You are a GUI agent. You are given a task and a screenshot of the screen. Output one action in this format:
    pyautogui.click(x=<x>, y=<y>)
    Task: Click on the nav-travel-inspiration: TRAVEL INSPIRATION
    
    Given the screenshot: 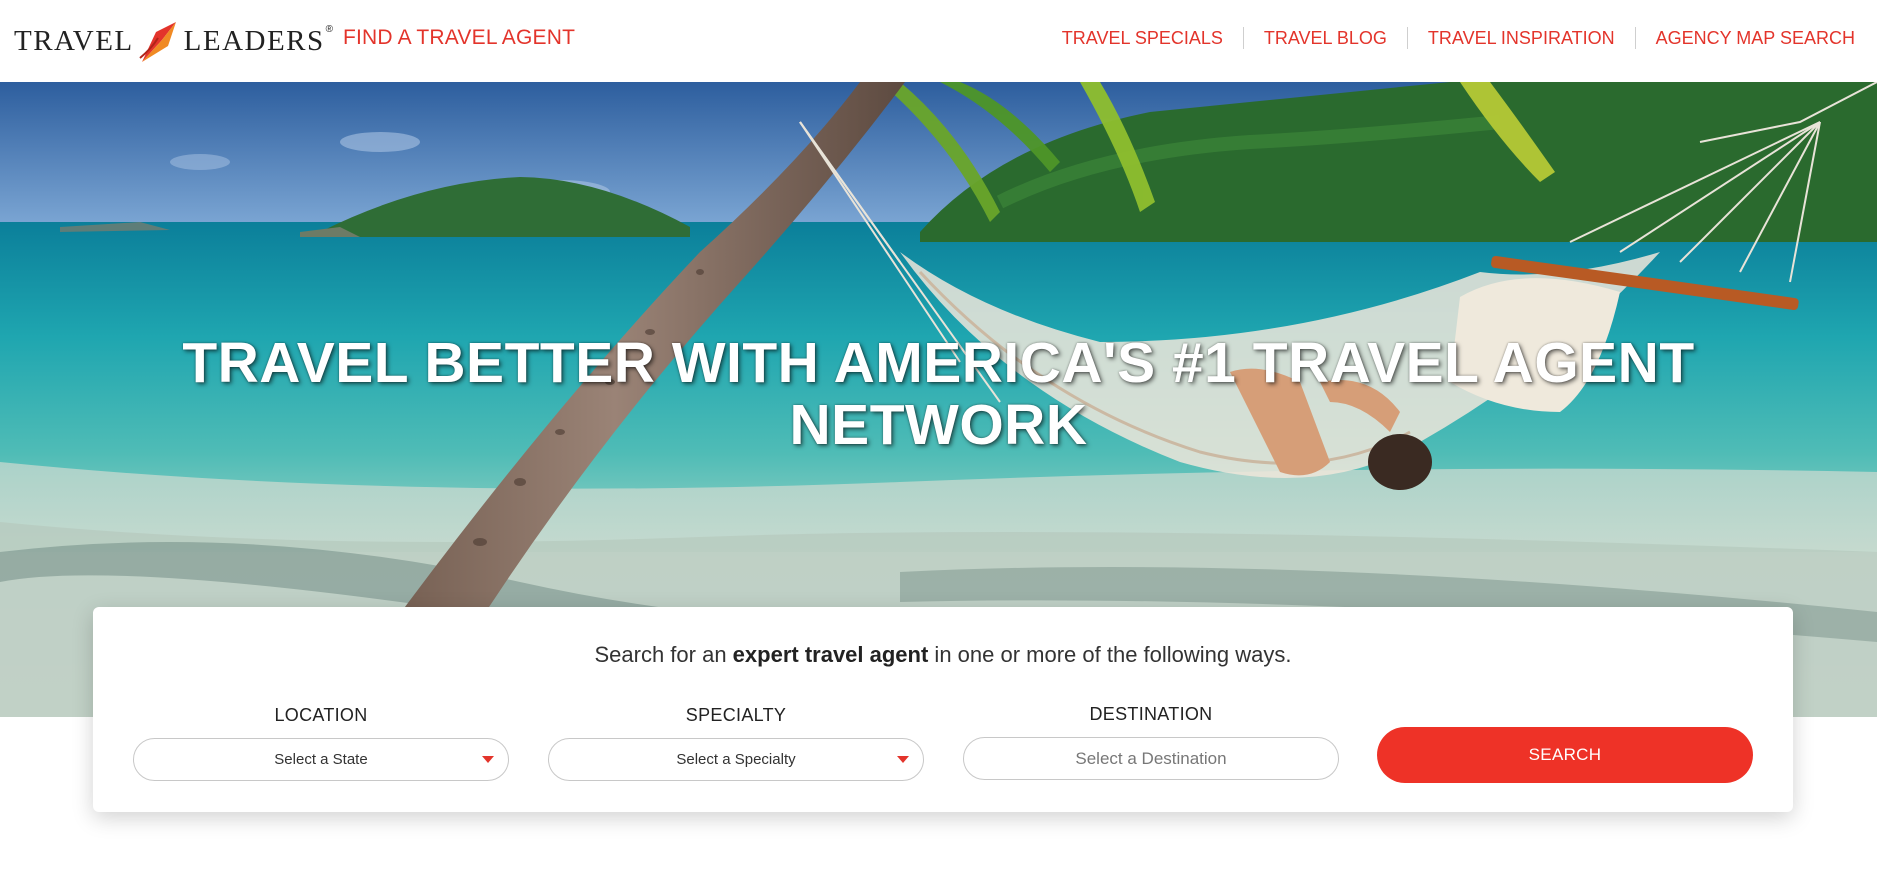 What is the action you would take?
    pyautogui.click(x=1521, y=38)
    